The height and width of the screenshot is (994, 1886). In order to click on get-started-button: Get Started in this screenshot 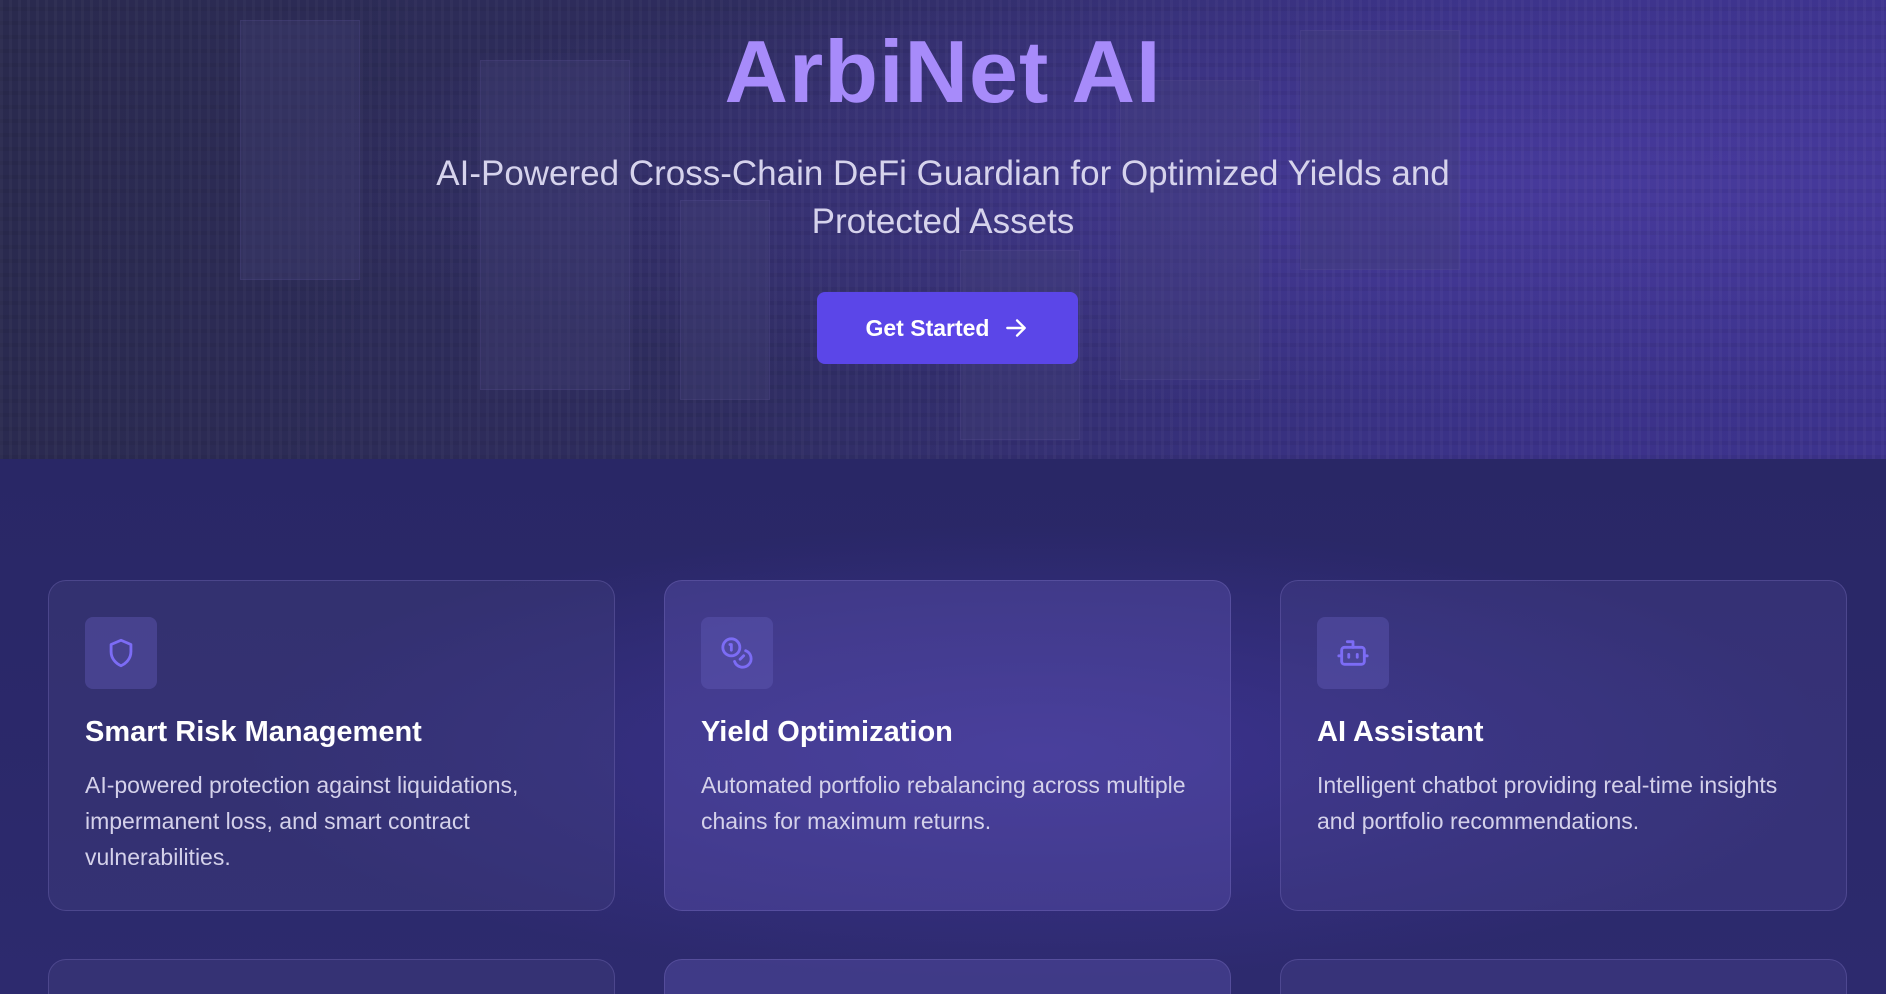, I will do `click(947, 328)`.